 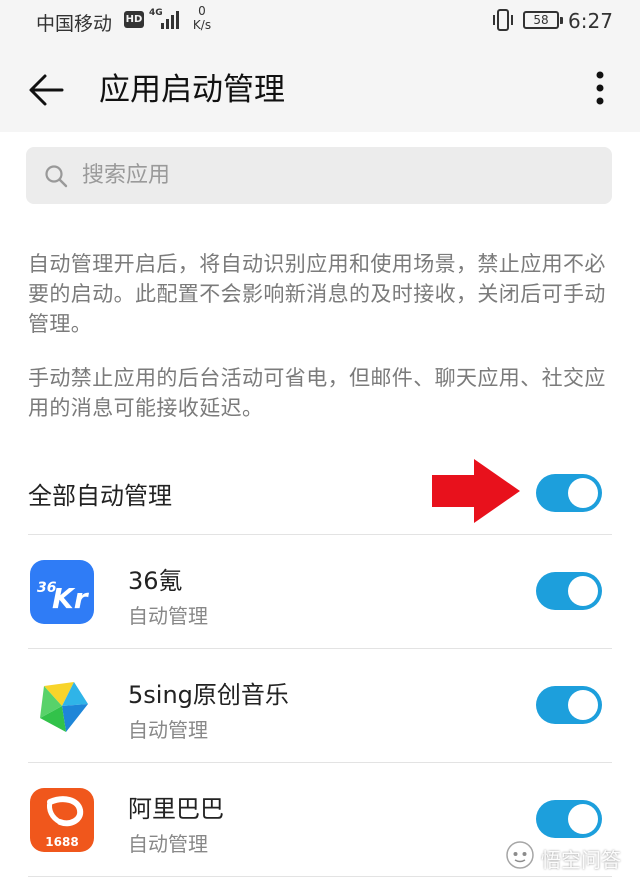 What do you see at coordinates (317, 393) in the screenshot?
I see `manual-manage-description: 手动禁止应用的后台活动可省电，但邮件、聊天应用、社交应用的消息可能接收延迟。` at bounding box center [317, 393].